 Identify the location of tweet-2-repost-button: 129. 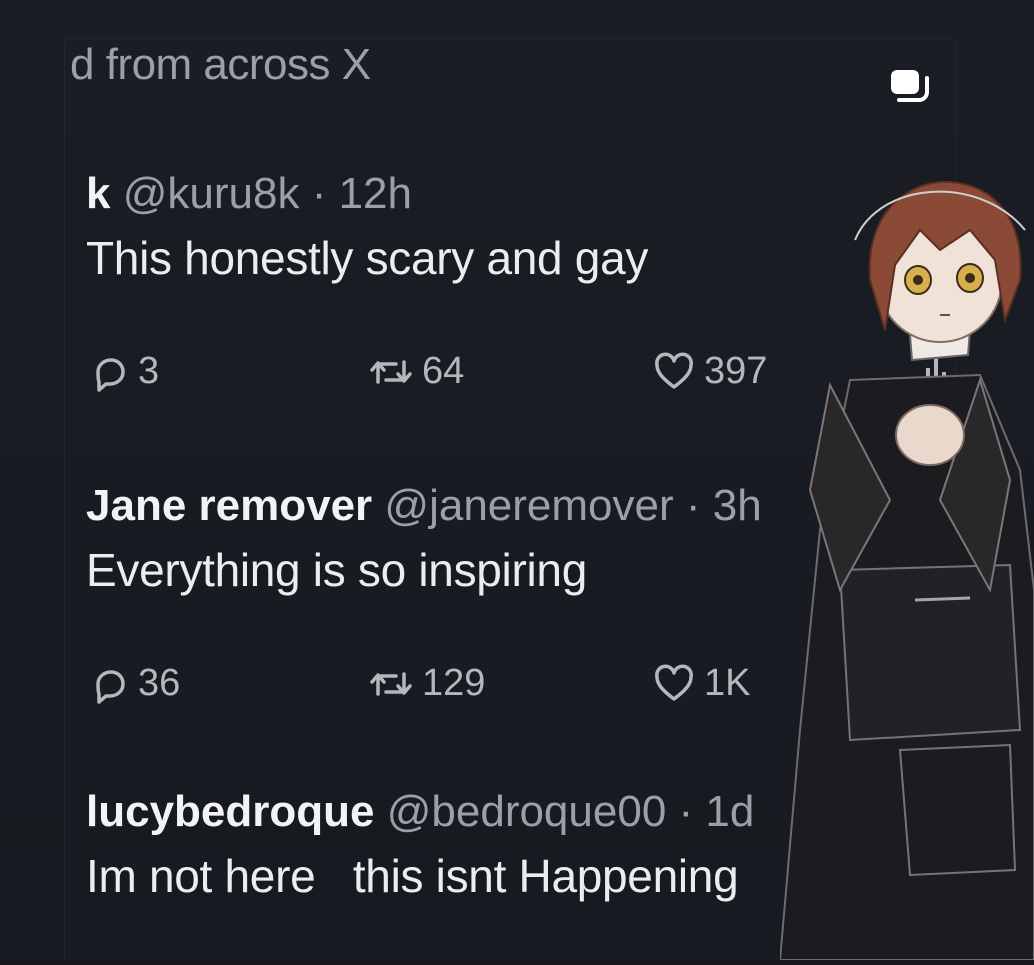
(426, 683).